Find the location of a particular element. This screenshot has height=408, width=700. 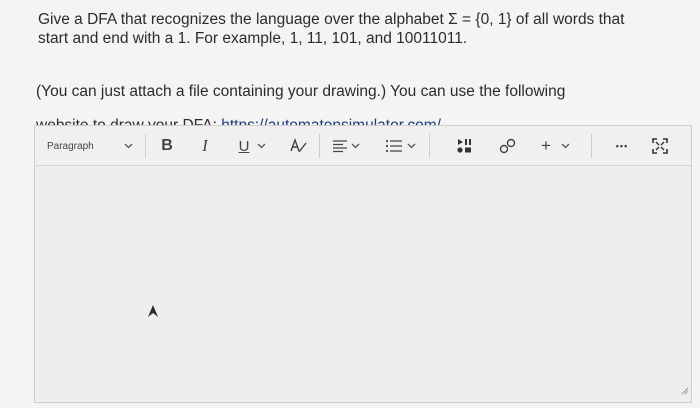

more-options-label: ••• is located at coordinates (622, 146).